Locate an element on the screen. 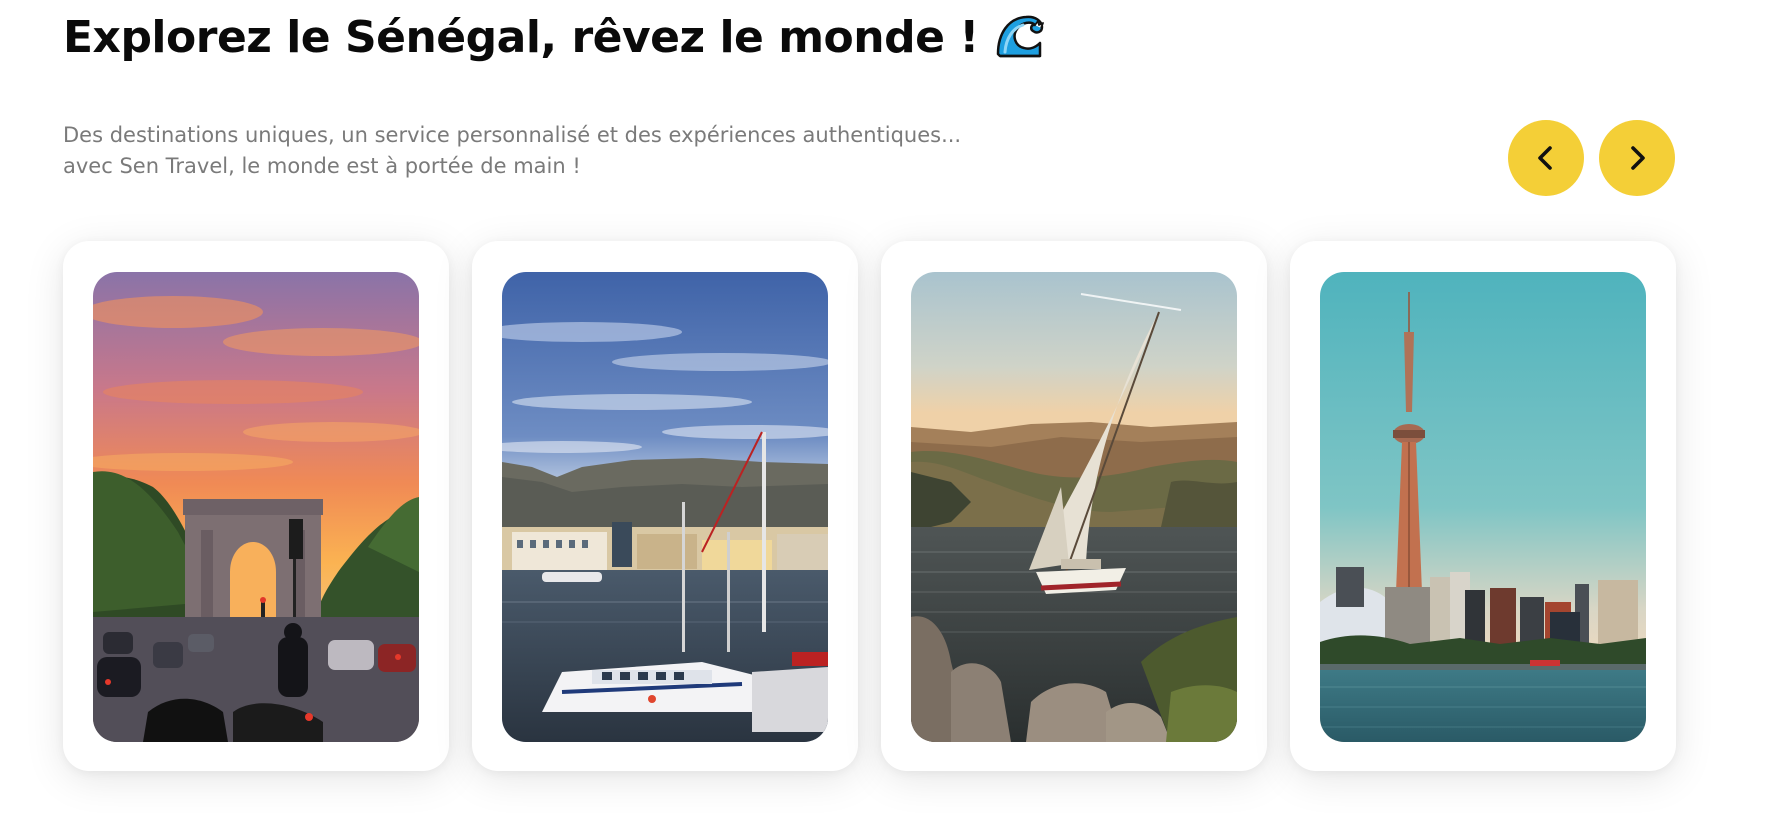 The width and height of the screenshot is (1783, 813). destination-card-cape-town is located at coordinates (665, 506).